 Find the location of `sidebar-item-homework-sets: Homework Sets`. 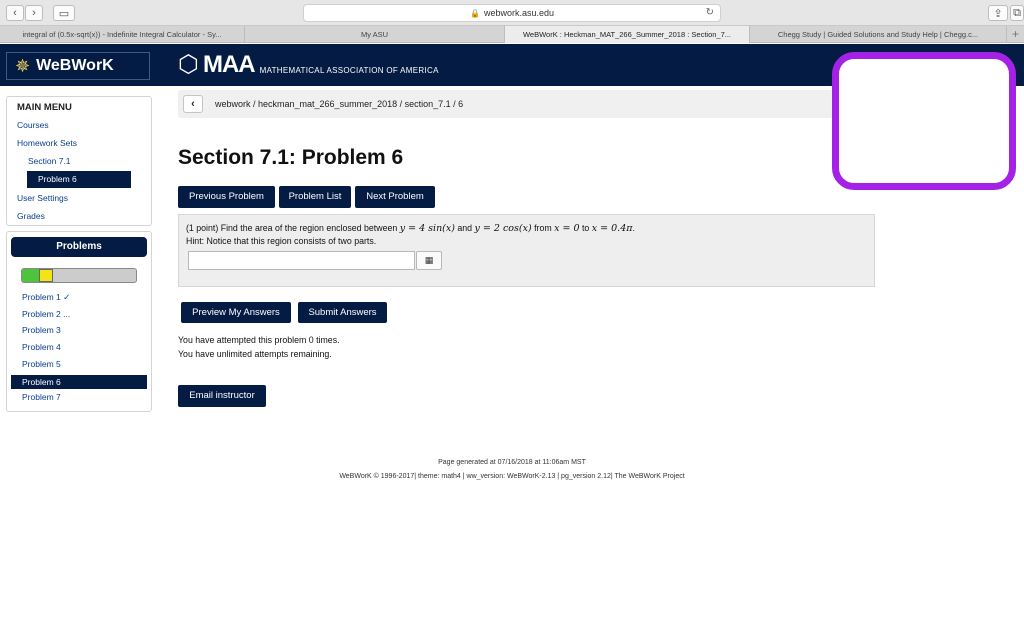

sidebar-item-homework-sets: Homework Sets is located at coordinates (47, 143).